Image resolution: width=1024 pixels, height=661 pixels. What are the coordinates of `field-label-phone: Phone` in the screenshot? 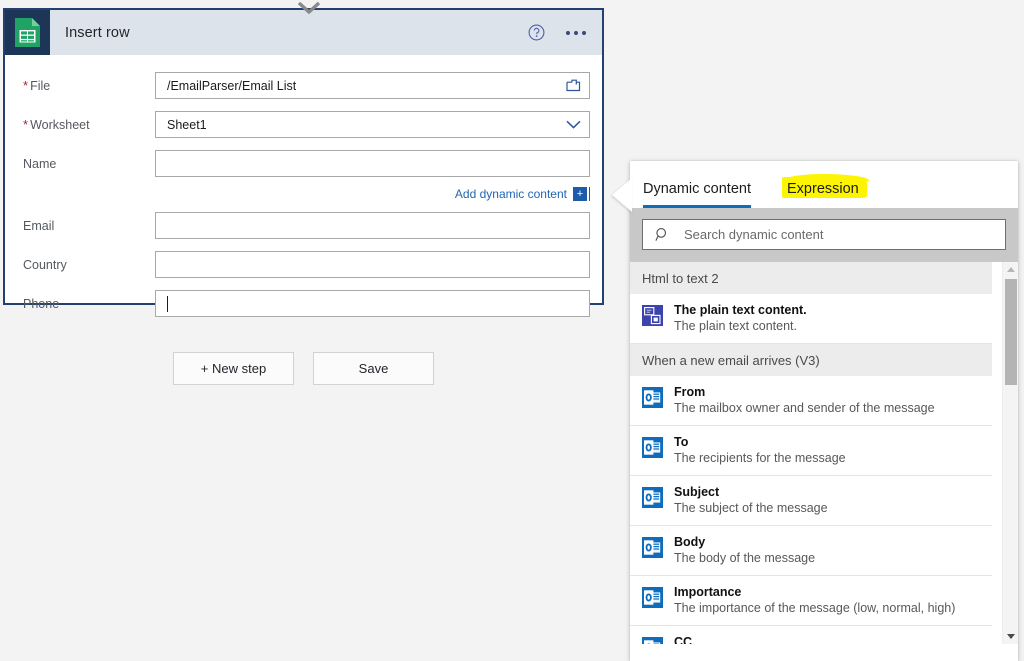 It's located at (41, 303).